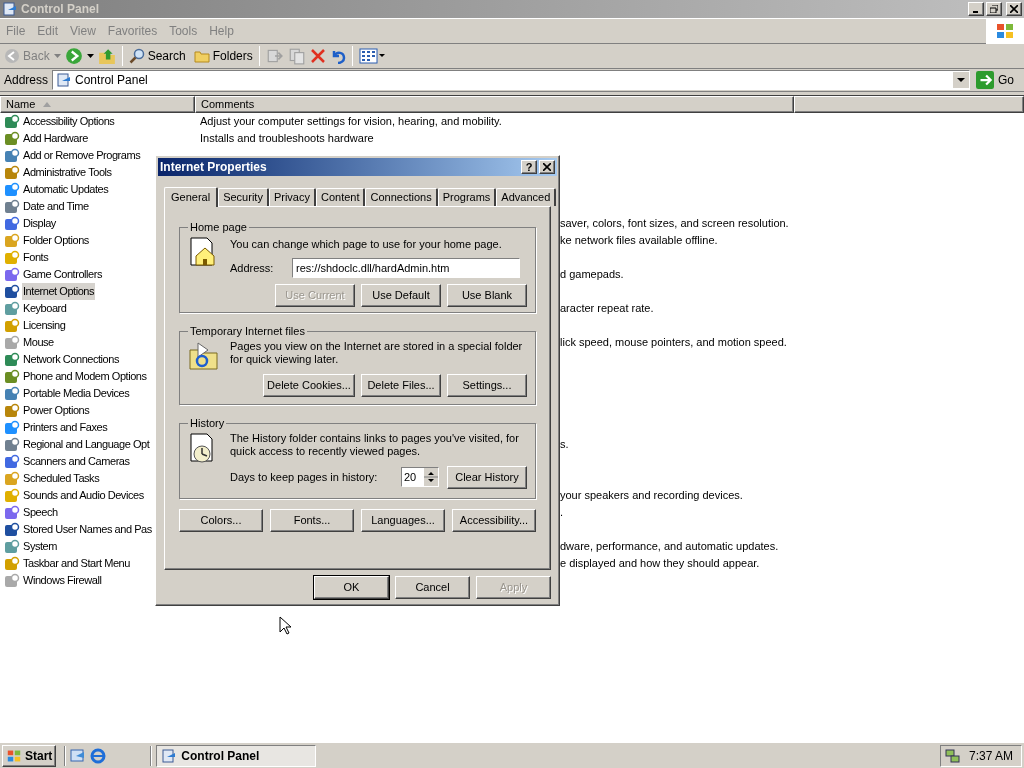 The image size is (1024, 768). What do you see at coordinates (976, 9) in the screenshot?
I see `minimize-button` at bounding box center [976, 9].